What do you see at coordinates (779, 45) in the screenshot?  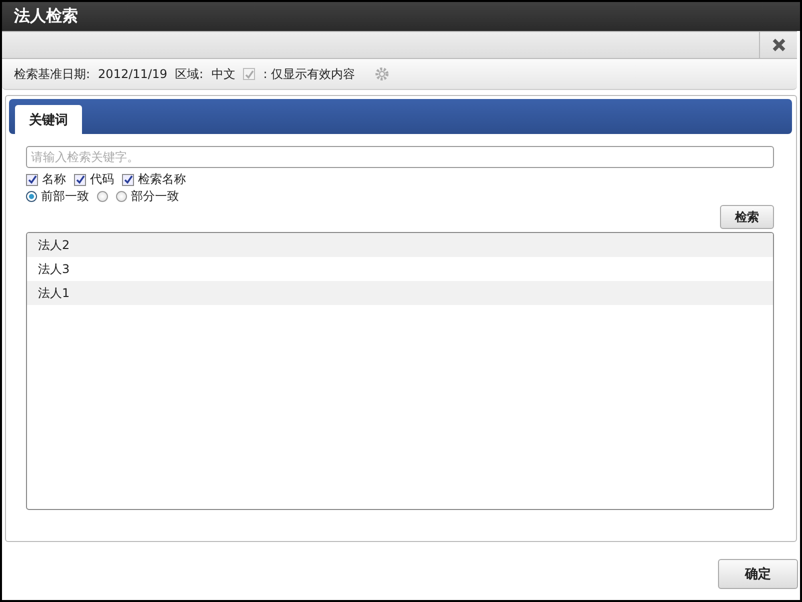 I see `close-icon` at bounding box center [779, 45].